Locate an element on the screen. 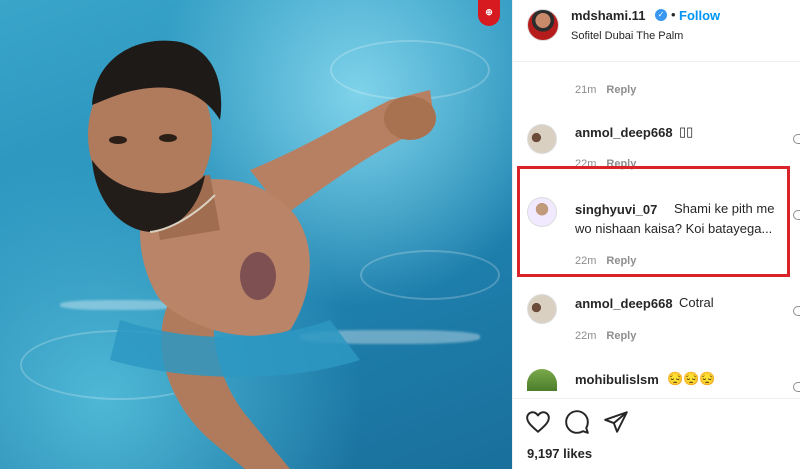 This screenshot has height=469, width=800. comment-text: 😔😔😔 is located at coordinates (691, 378).